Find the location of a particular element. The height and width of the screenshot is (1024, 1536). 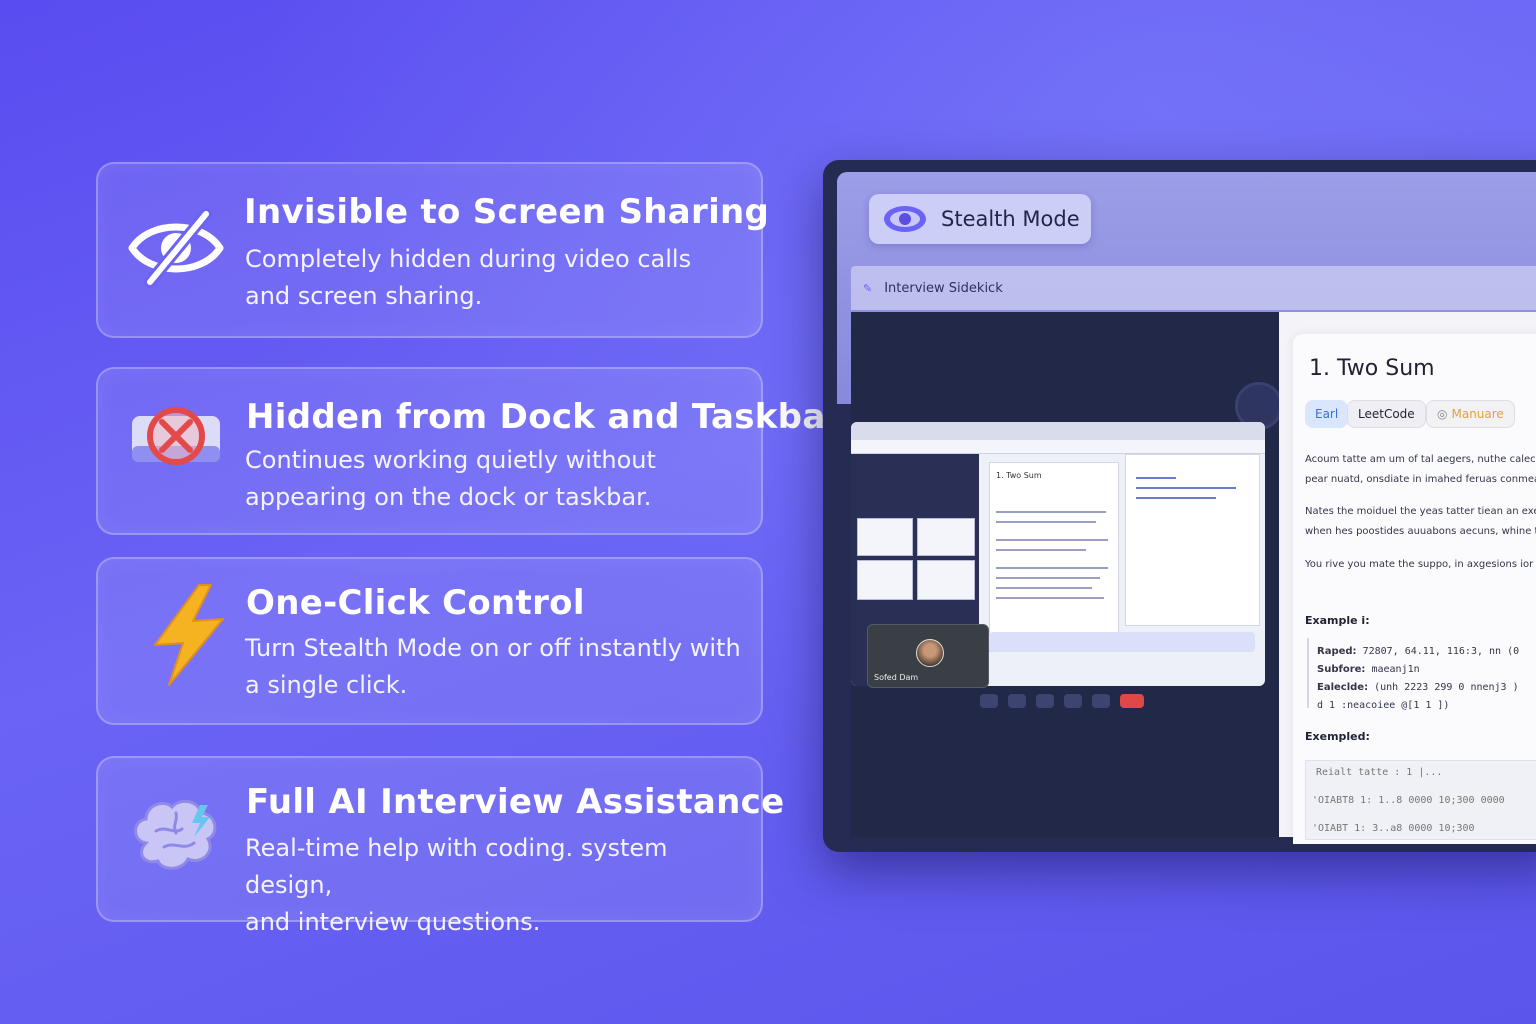

mic-button is located at coordinates (1045, 701).